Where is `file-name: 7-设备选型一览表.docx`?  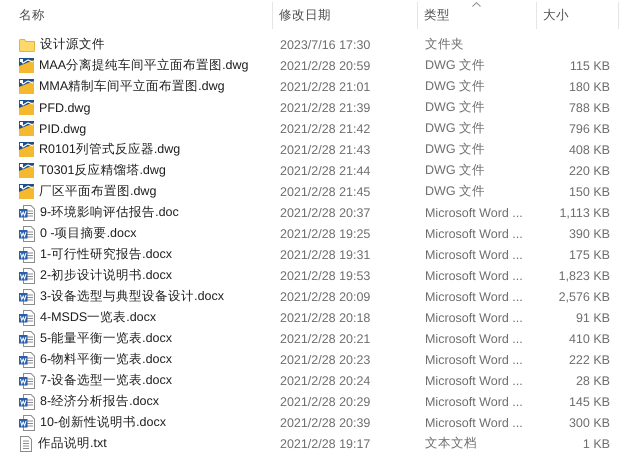 file-name: 7-设备选型一览表.docx is located at coordinates (106, 380).